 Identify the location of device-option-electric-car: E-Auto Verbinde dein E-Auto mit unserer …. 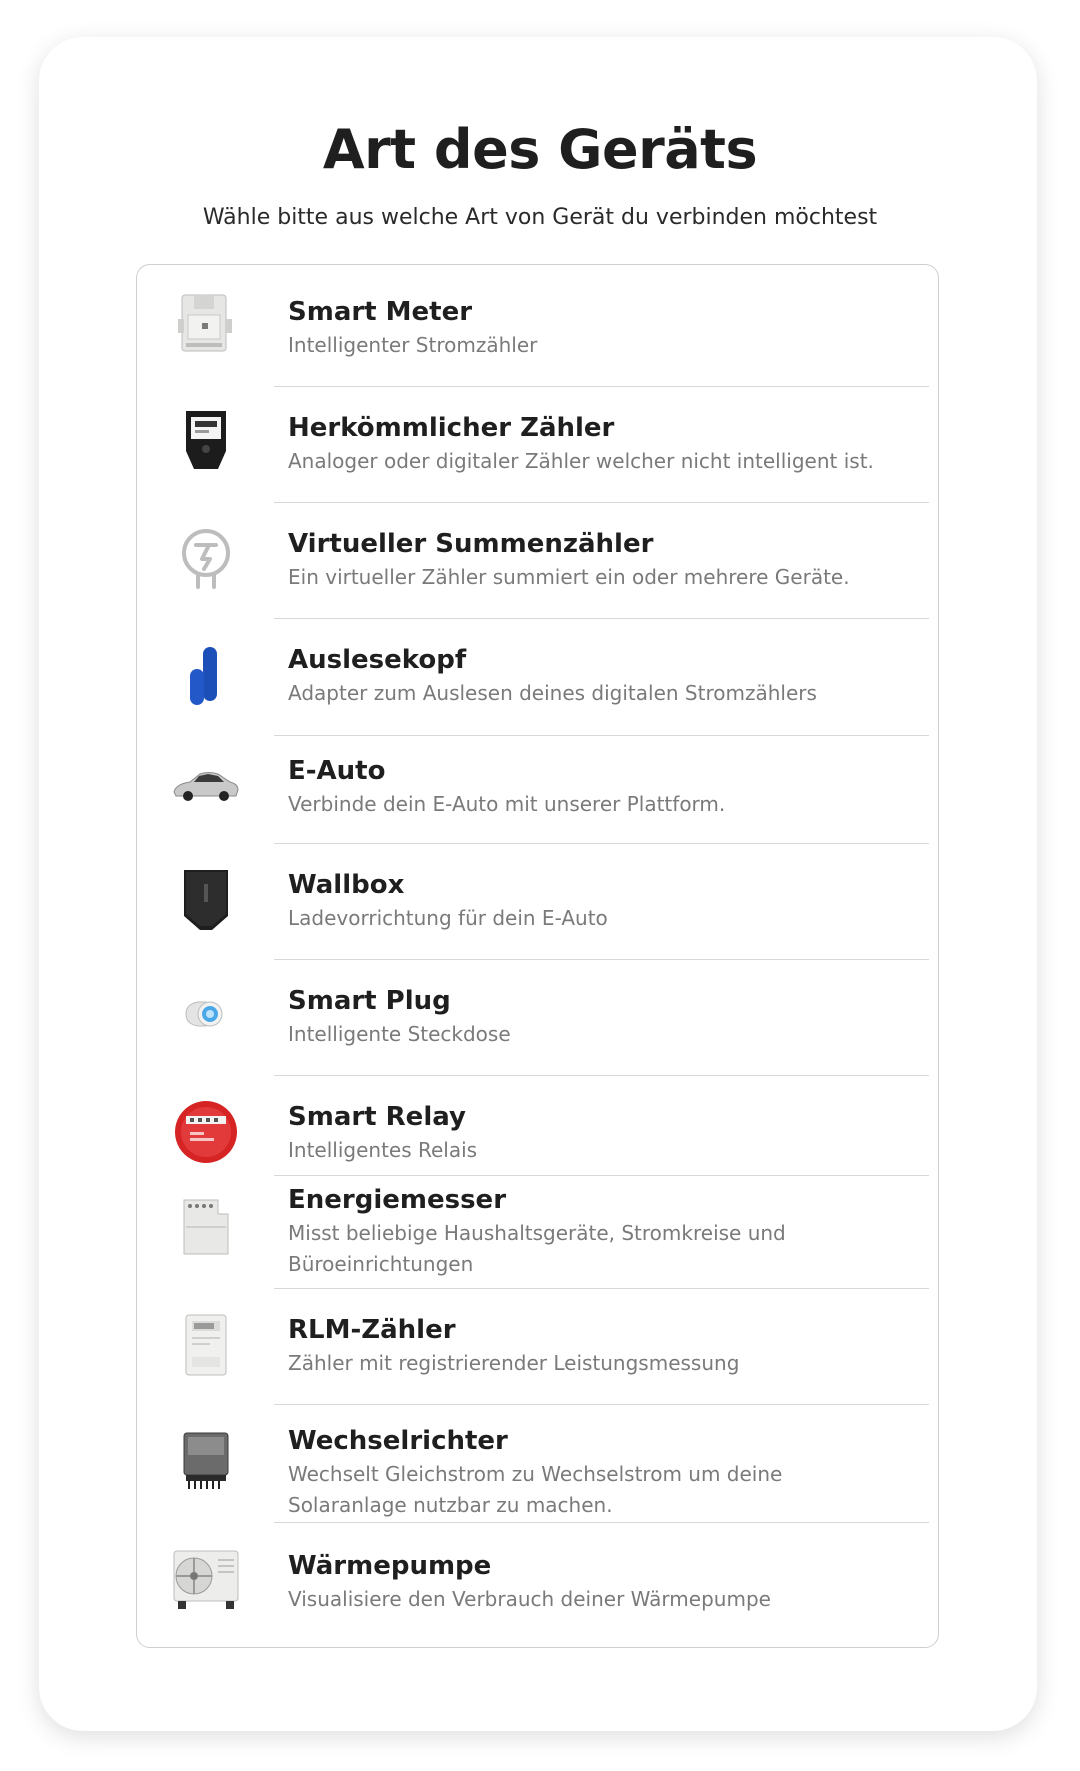
(537, 789).